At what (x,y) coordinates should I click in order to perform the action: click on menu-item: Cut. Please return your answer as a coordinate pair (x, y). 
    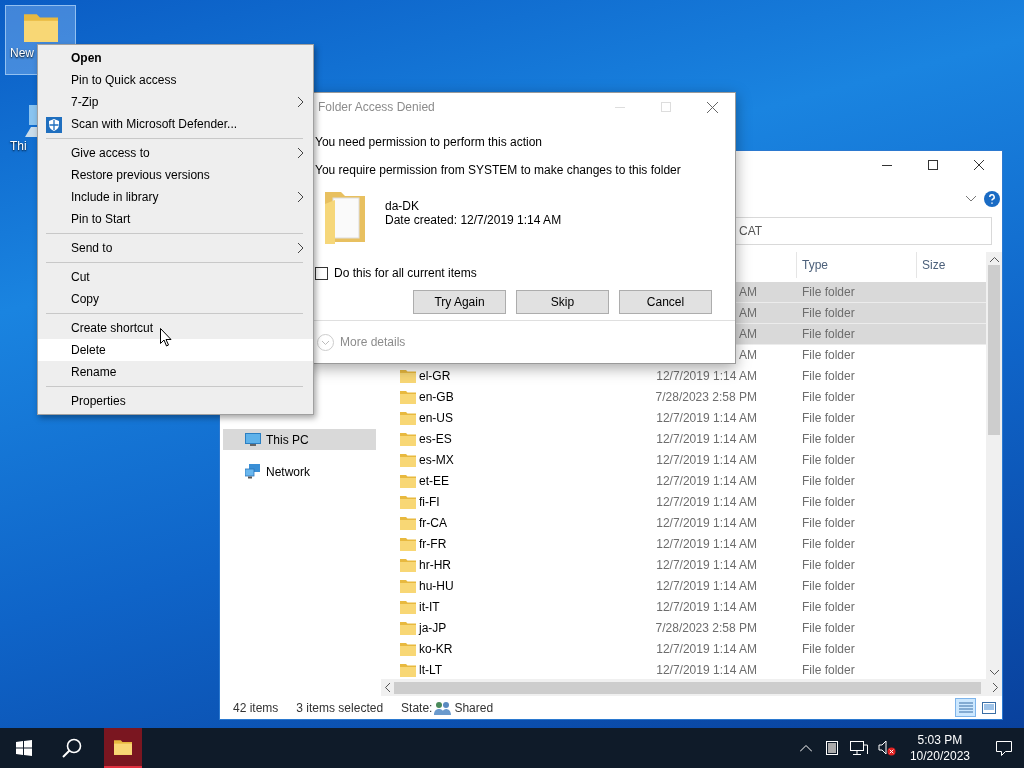
    Looking at the image, I should click on (175, 277).